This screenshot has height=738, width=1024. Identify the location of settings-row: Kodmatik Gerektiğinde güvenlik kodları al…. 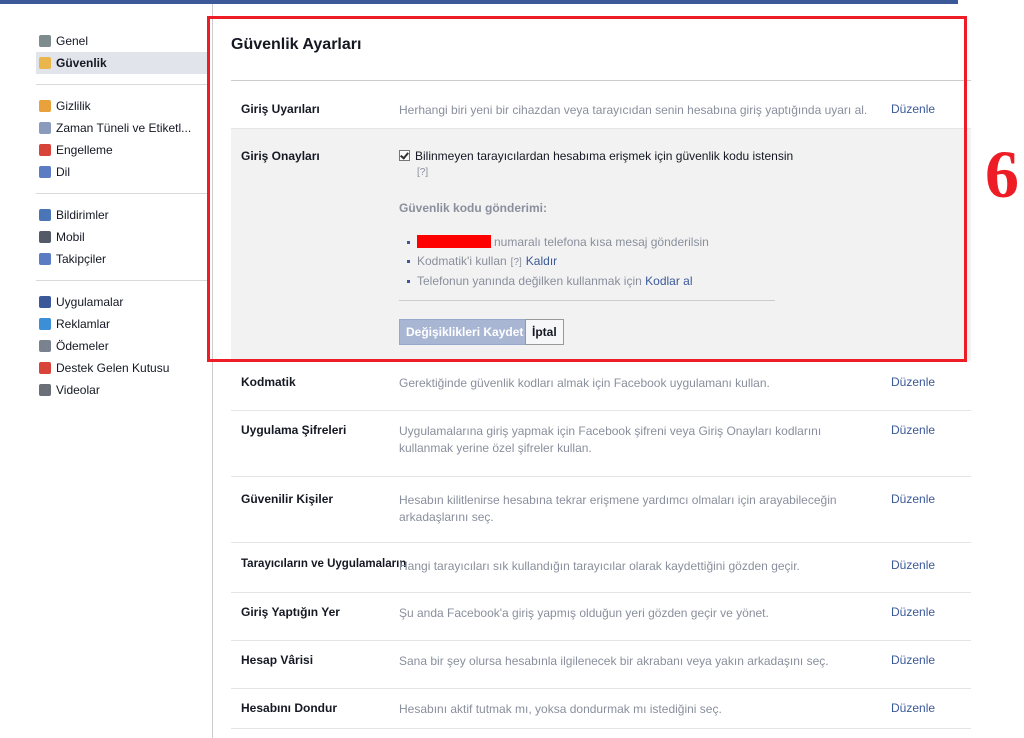
(601, 386).